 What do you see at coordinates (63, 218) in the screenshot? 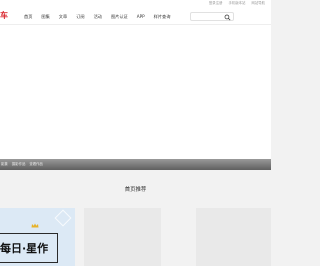
I see `decorative-diamond` at bounding box center [63, 218].